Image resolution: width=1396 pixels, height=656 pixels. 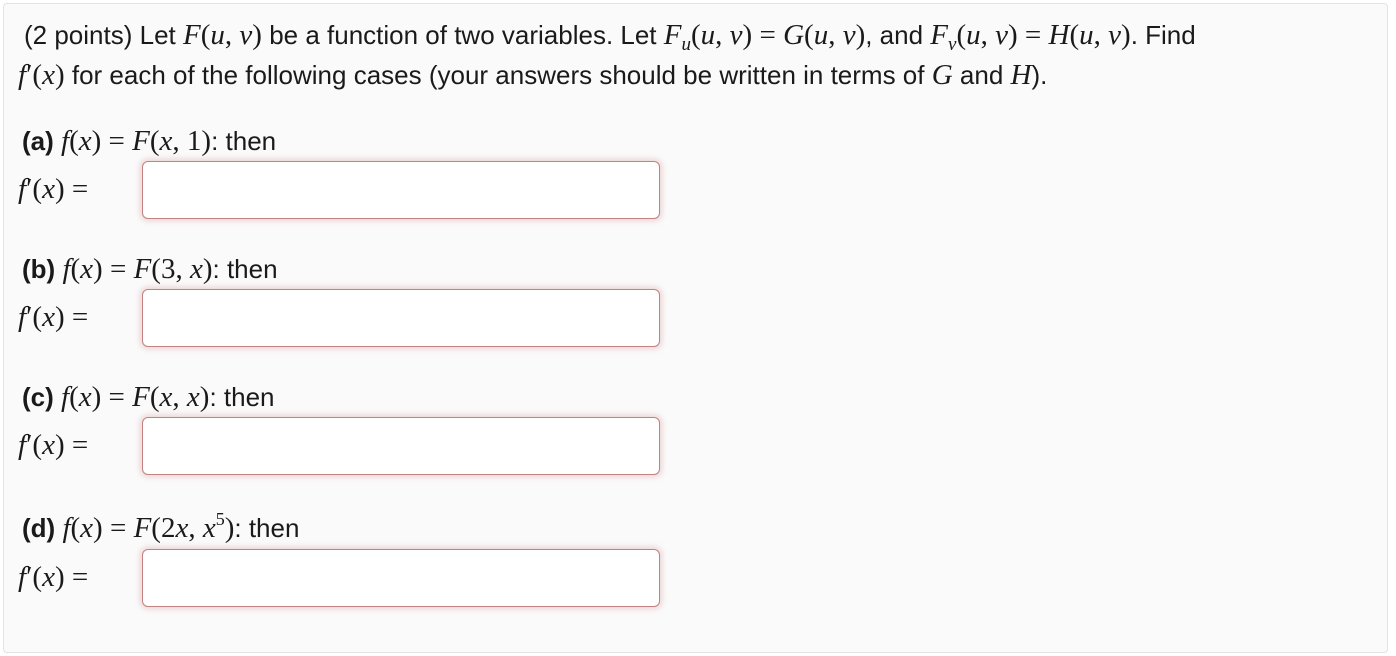 I want to click on math-Fu: Fu, so click(x=677, y=37).